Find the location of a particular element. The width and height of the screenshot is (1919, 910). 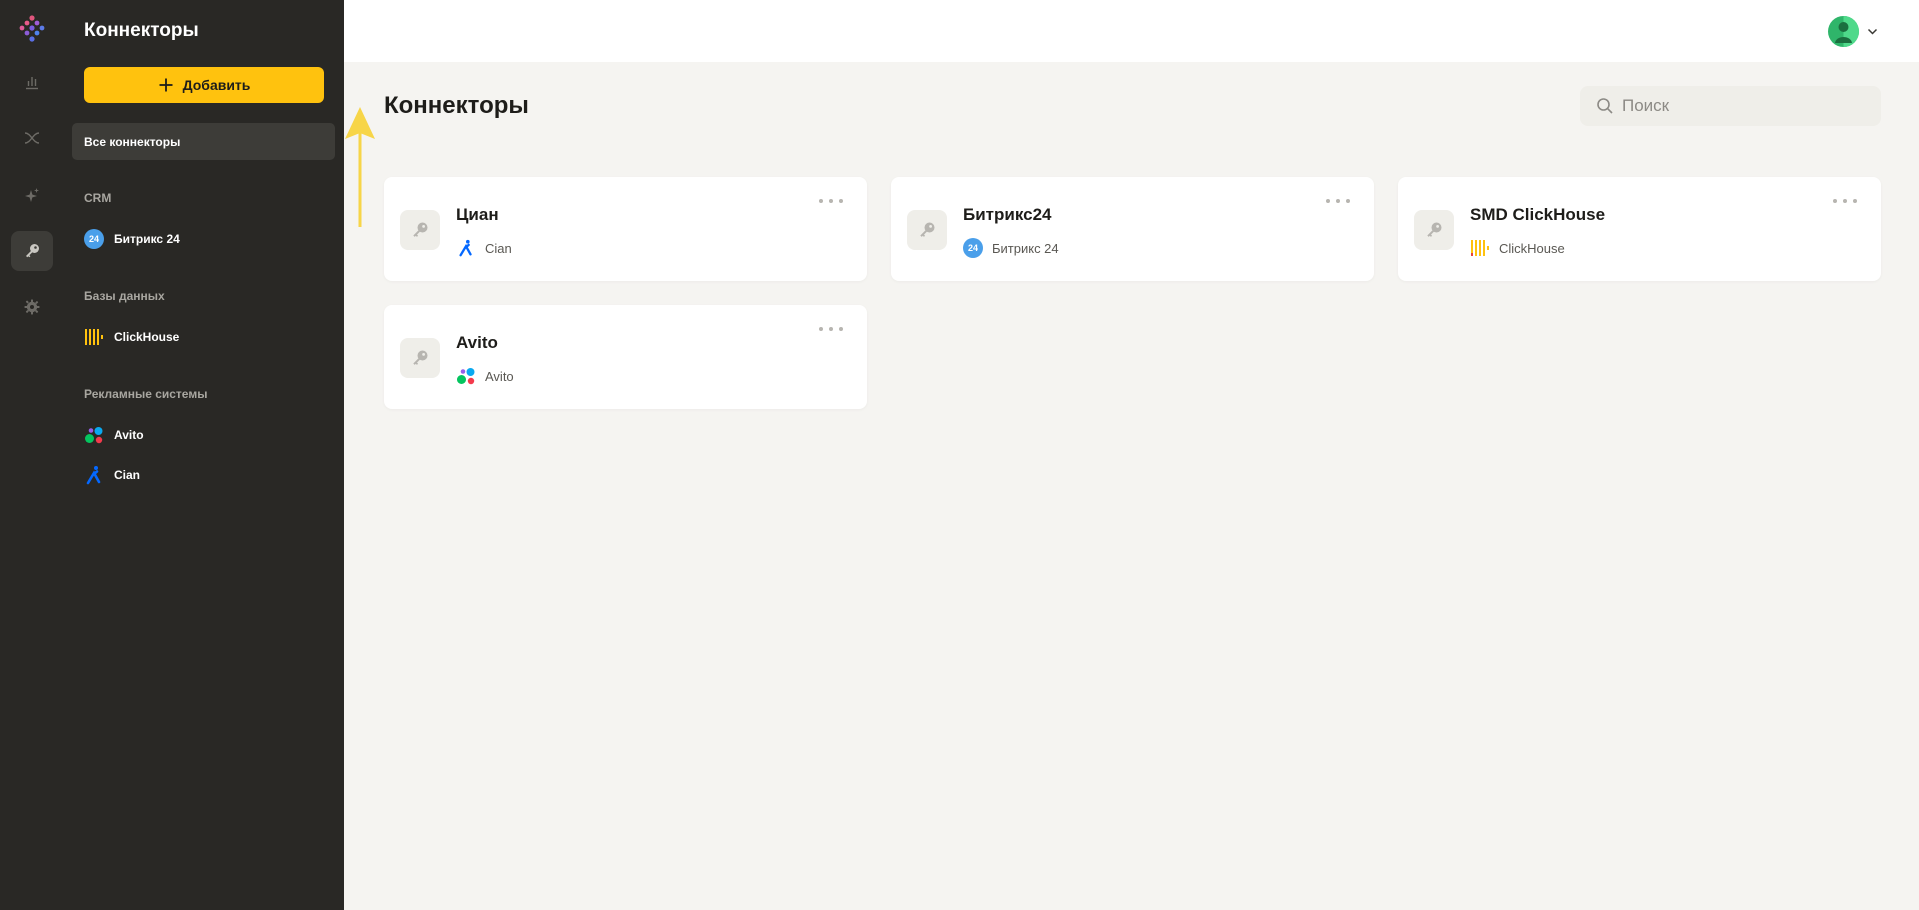

search-box is located at coordinates (1730, 106).